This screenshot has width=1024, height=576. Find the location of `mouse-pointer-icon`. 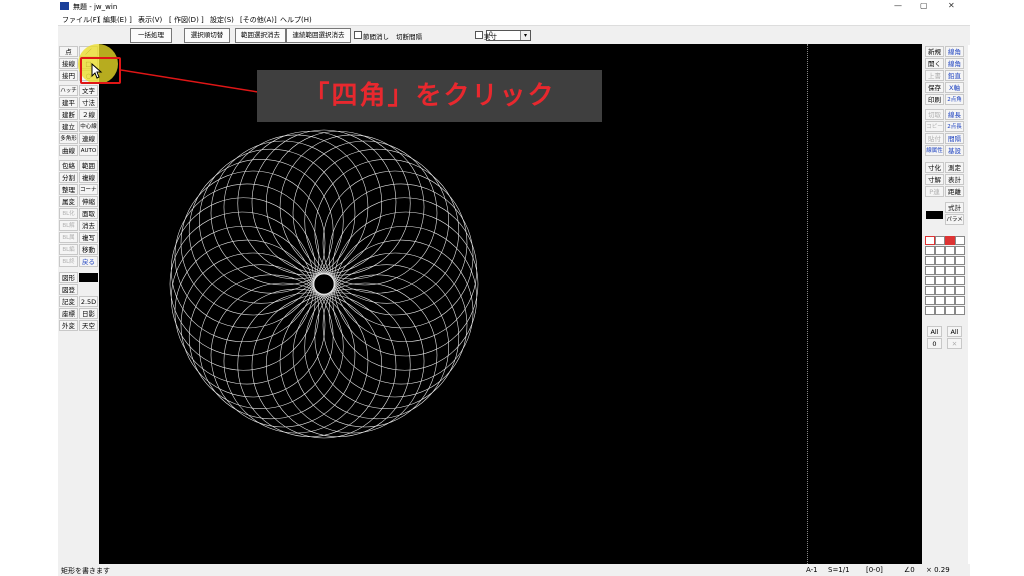

mouse-pointer-icon is located at coordinates (97, 71).